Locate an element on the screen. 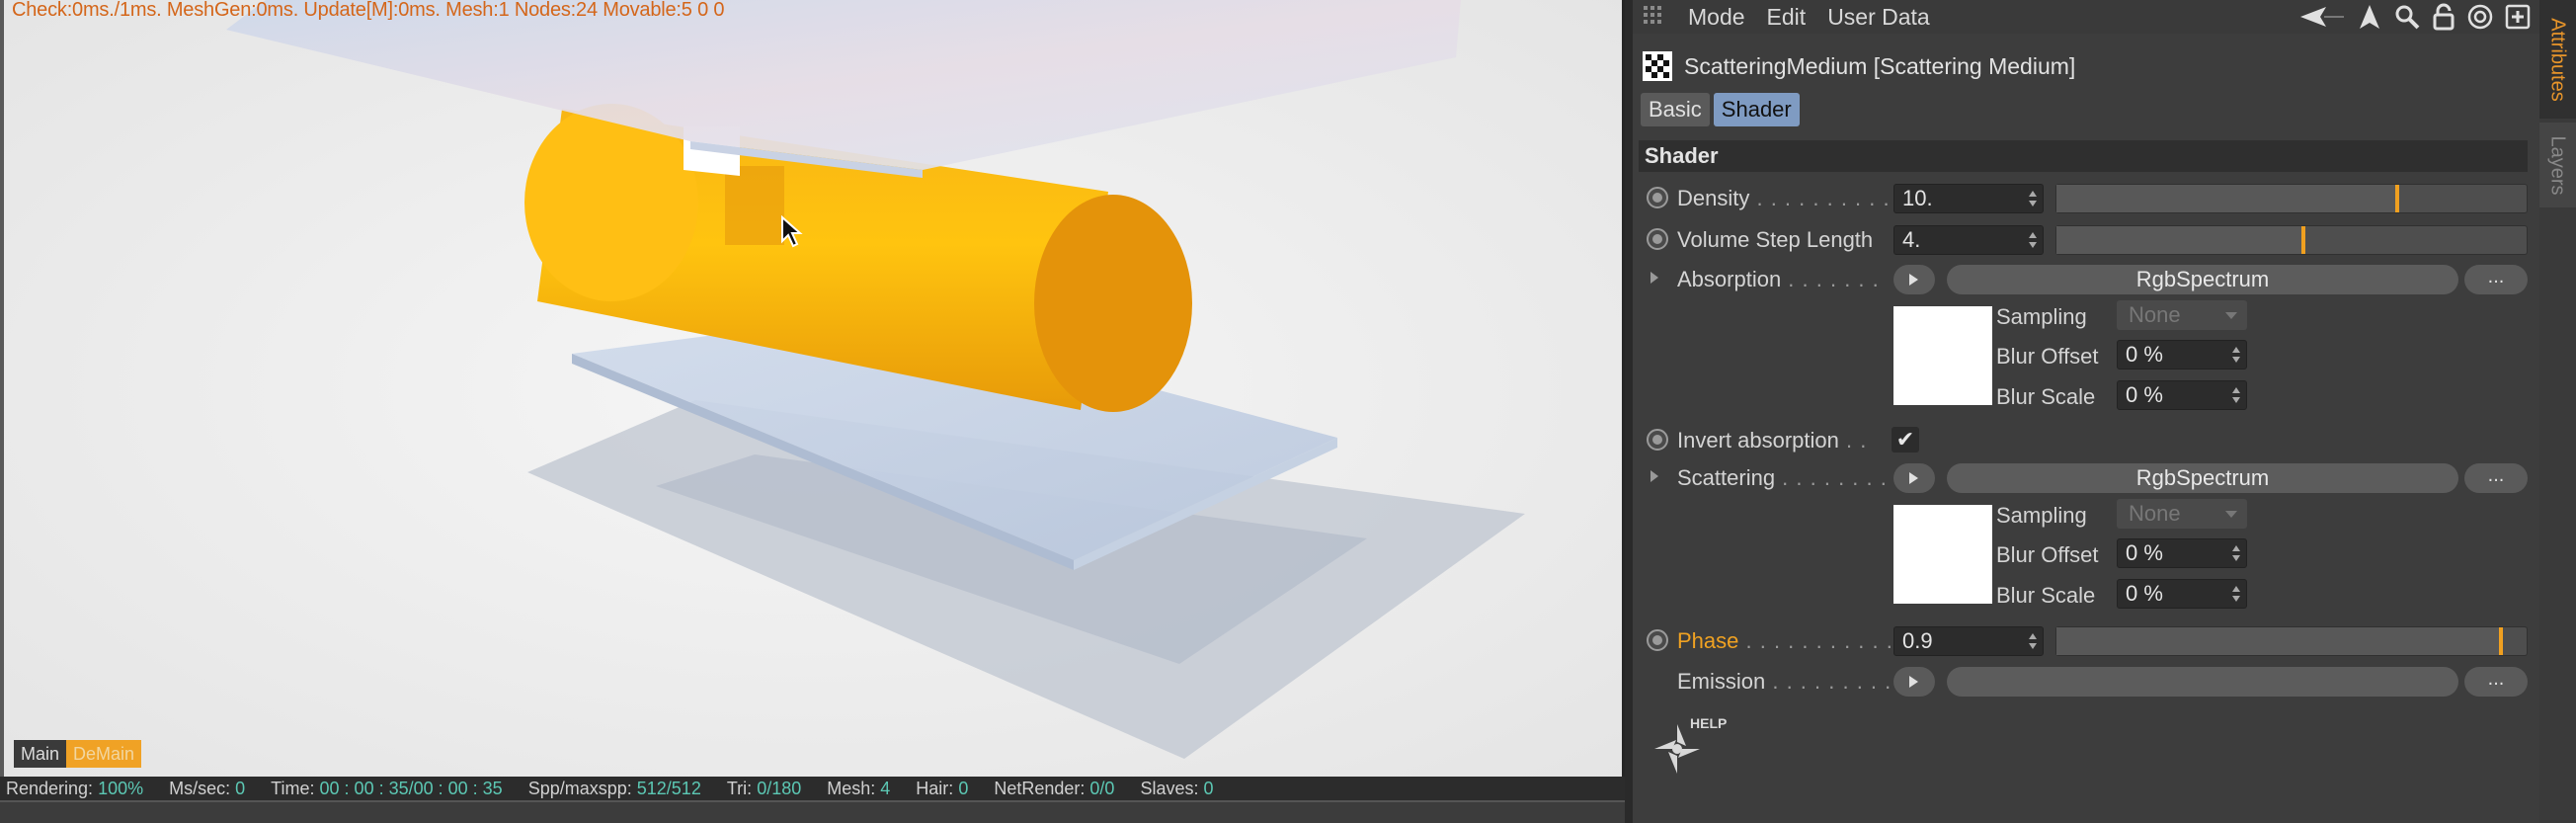  menu-edit: Edit is located at coordinates (1787, 17).